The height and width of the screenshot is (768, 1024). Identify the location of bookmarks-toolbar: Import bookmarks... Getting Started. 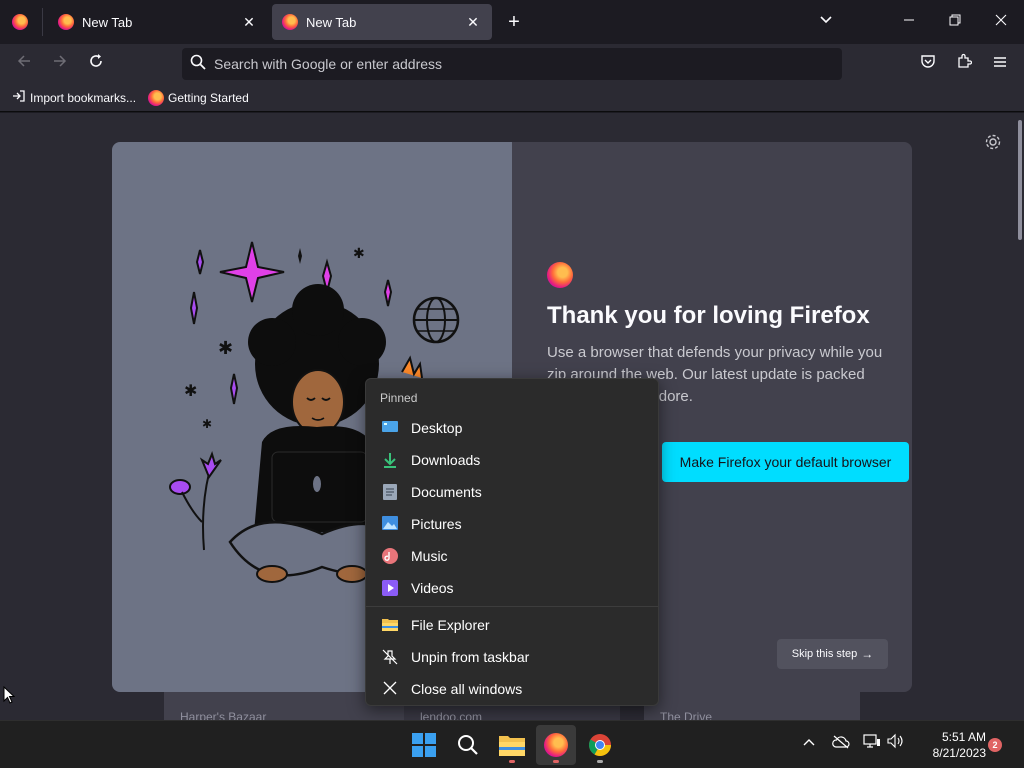
(512, 98).